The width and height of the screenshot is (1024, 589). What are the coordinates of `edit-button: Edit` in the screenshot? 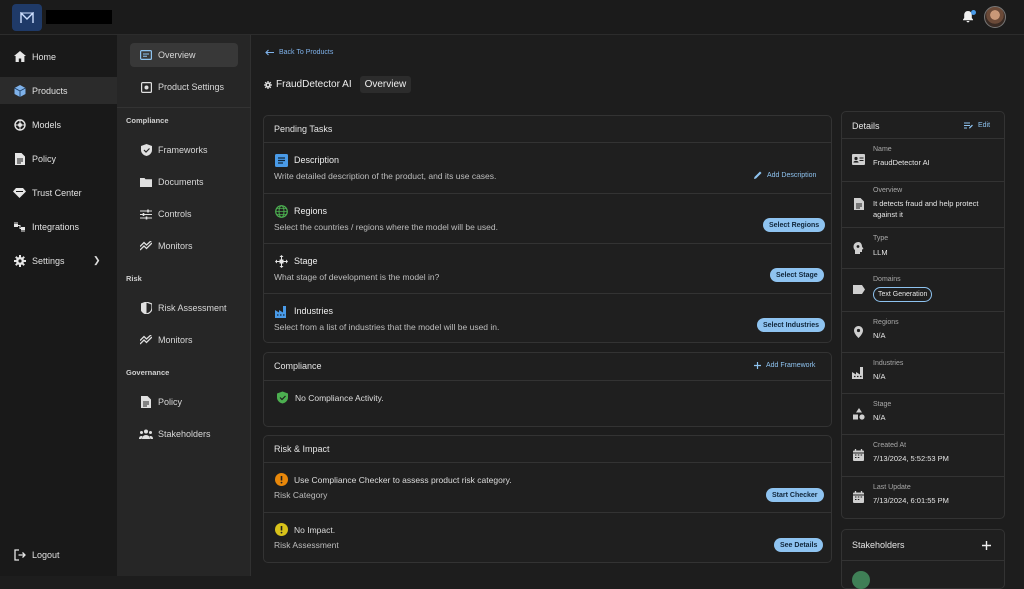 It's located at (977, 125).